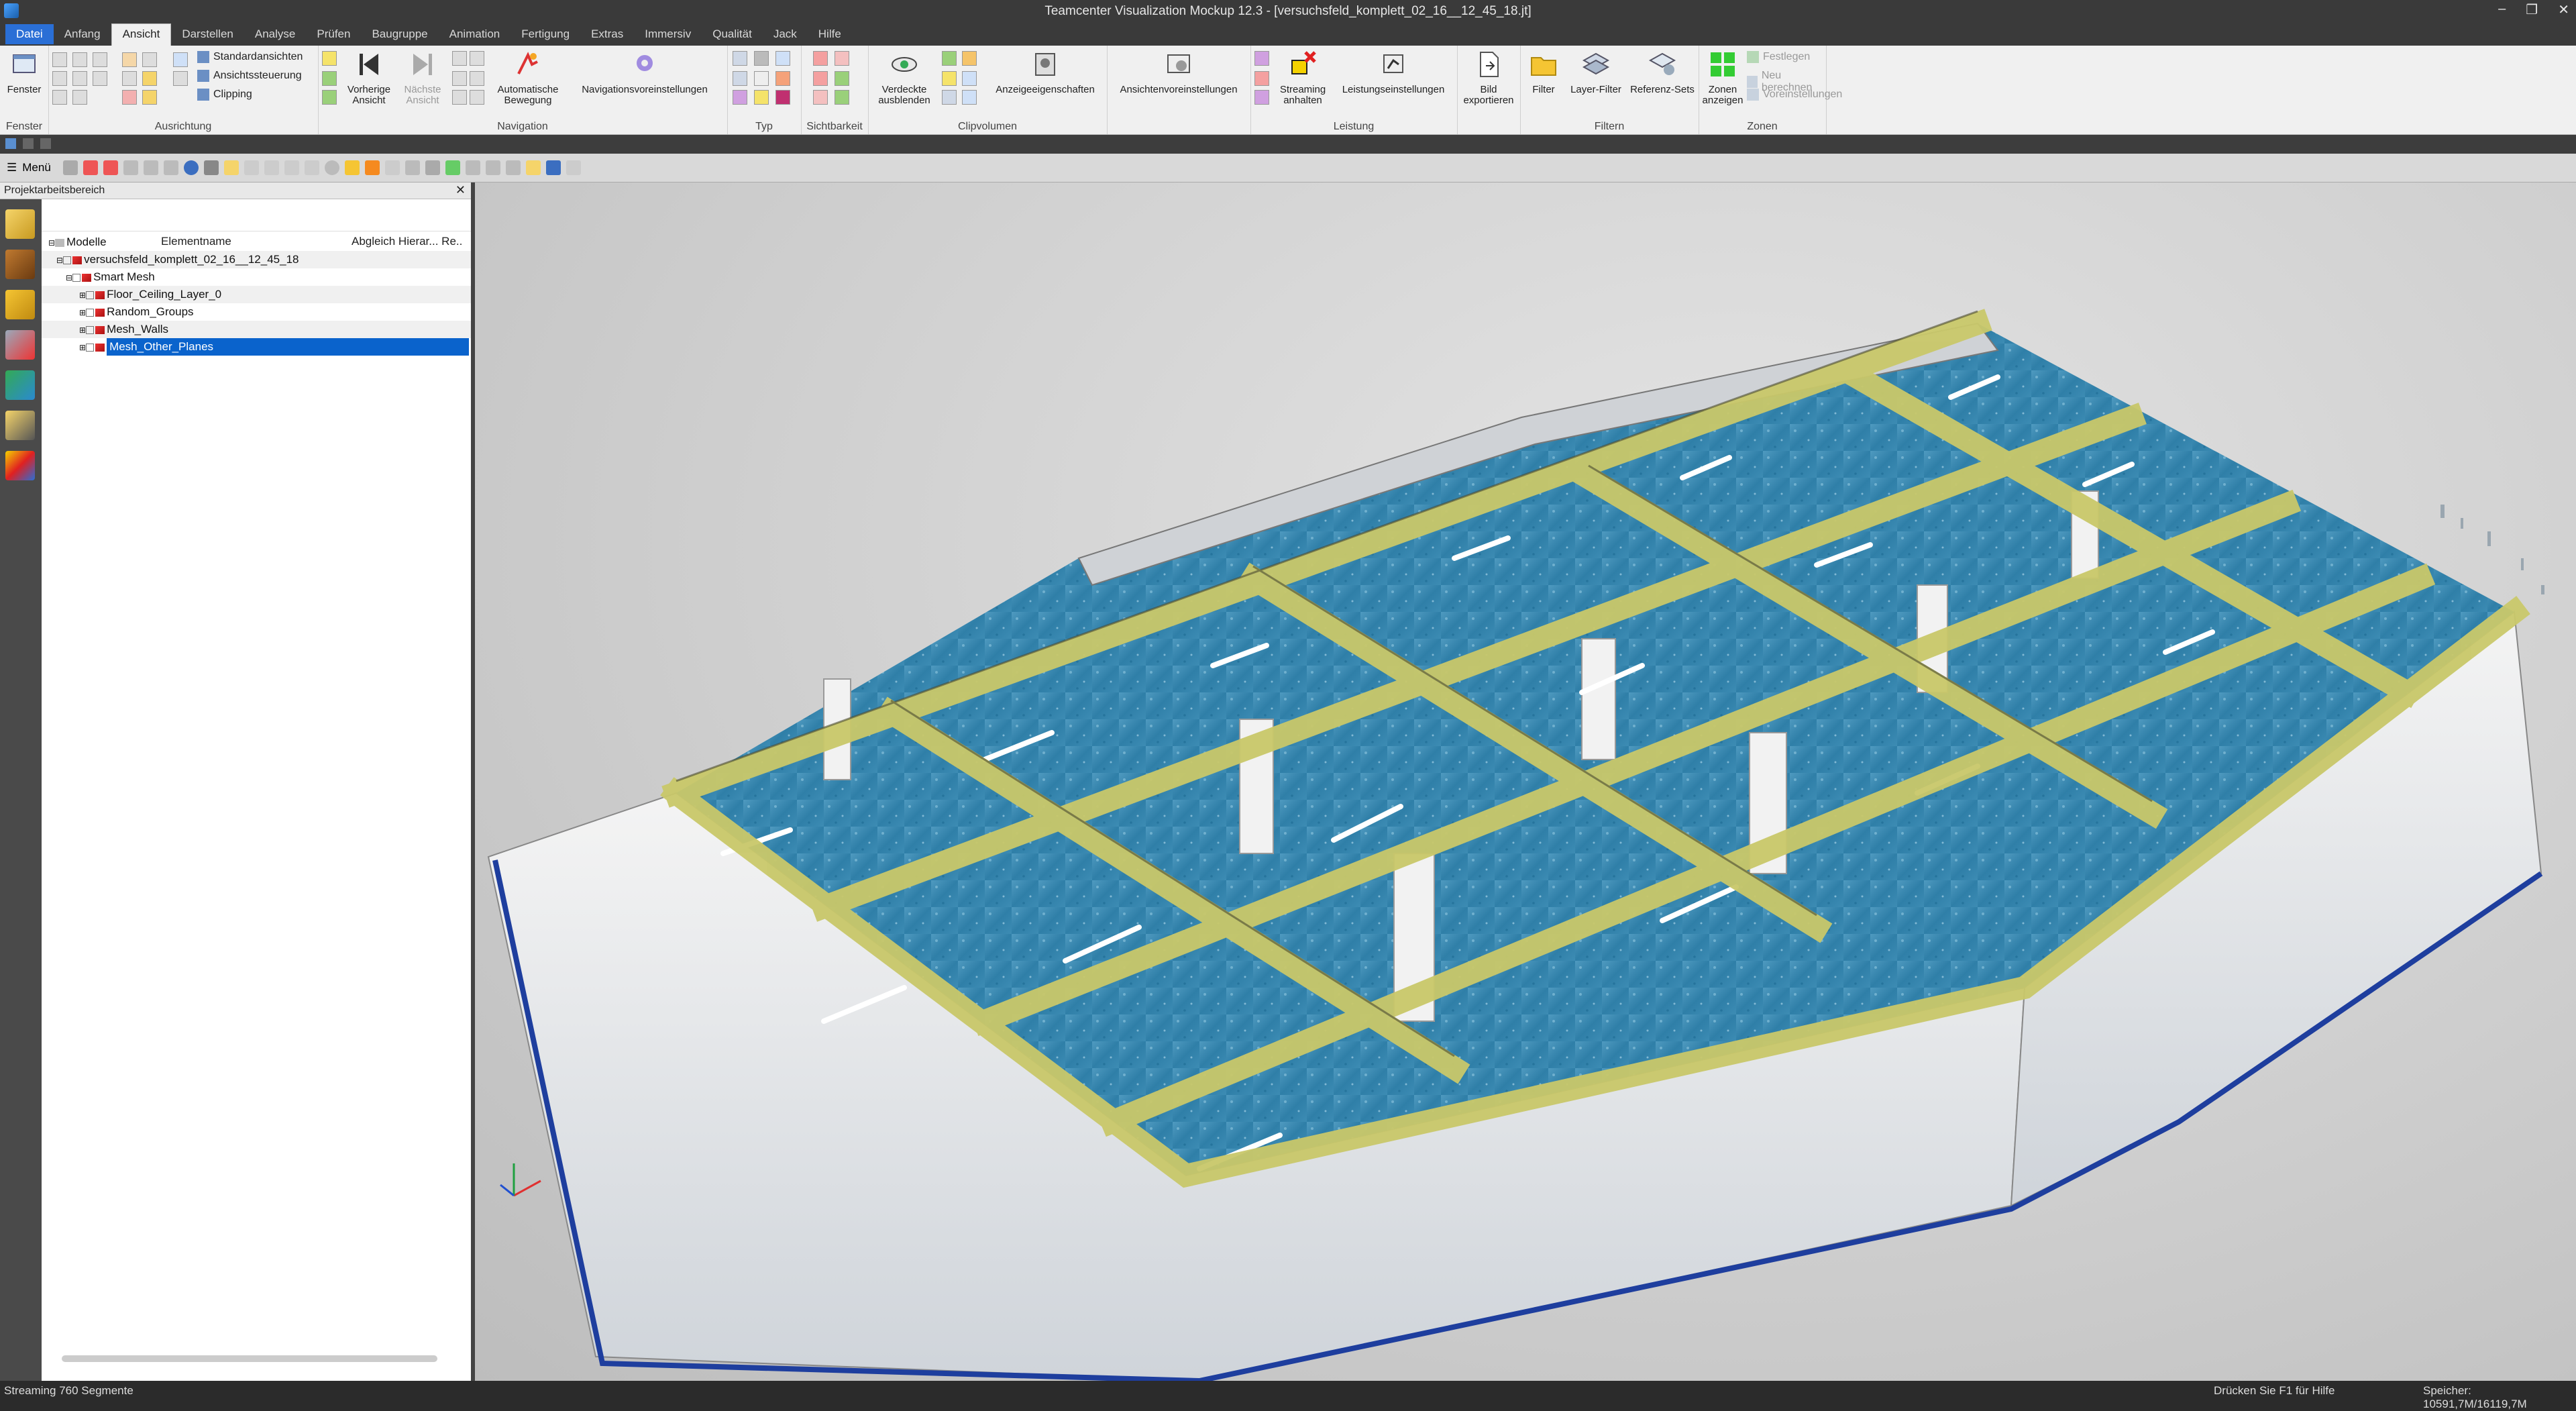  What do you see at coordinates (20, 304) in the screenshot?
I see `folder-icon` at bounding box center [20, 304].